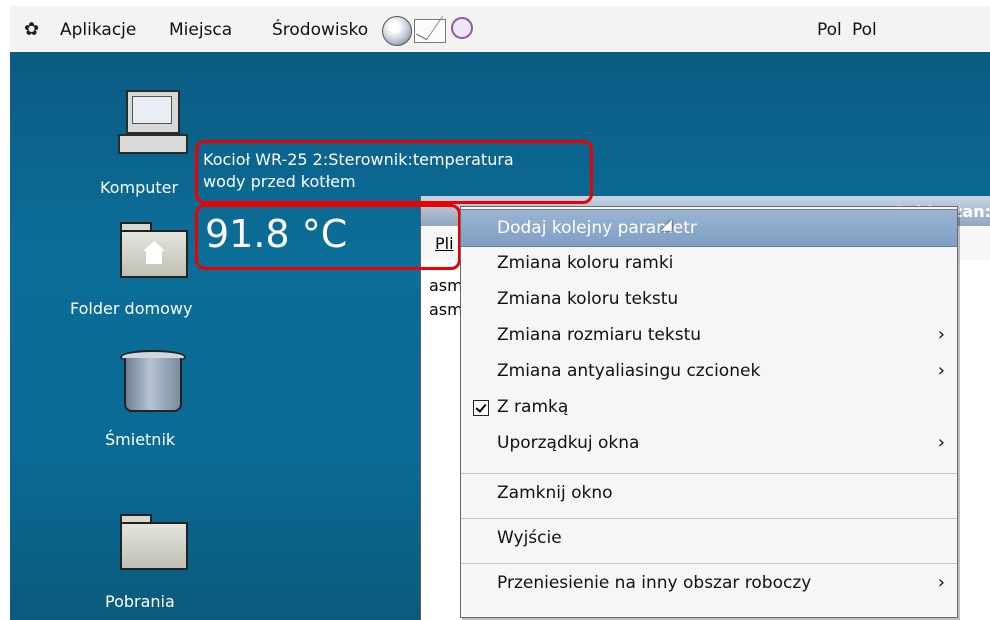  I want to click on menu-item-wyjscie: Wyjście, so click(709, 538).